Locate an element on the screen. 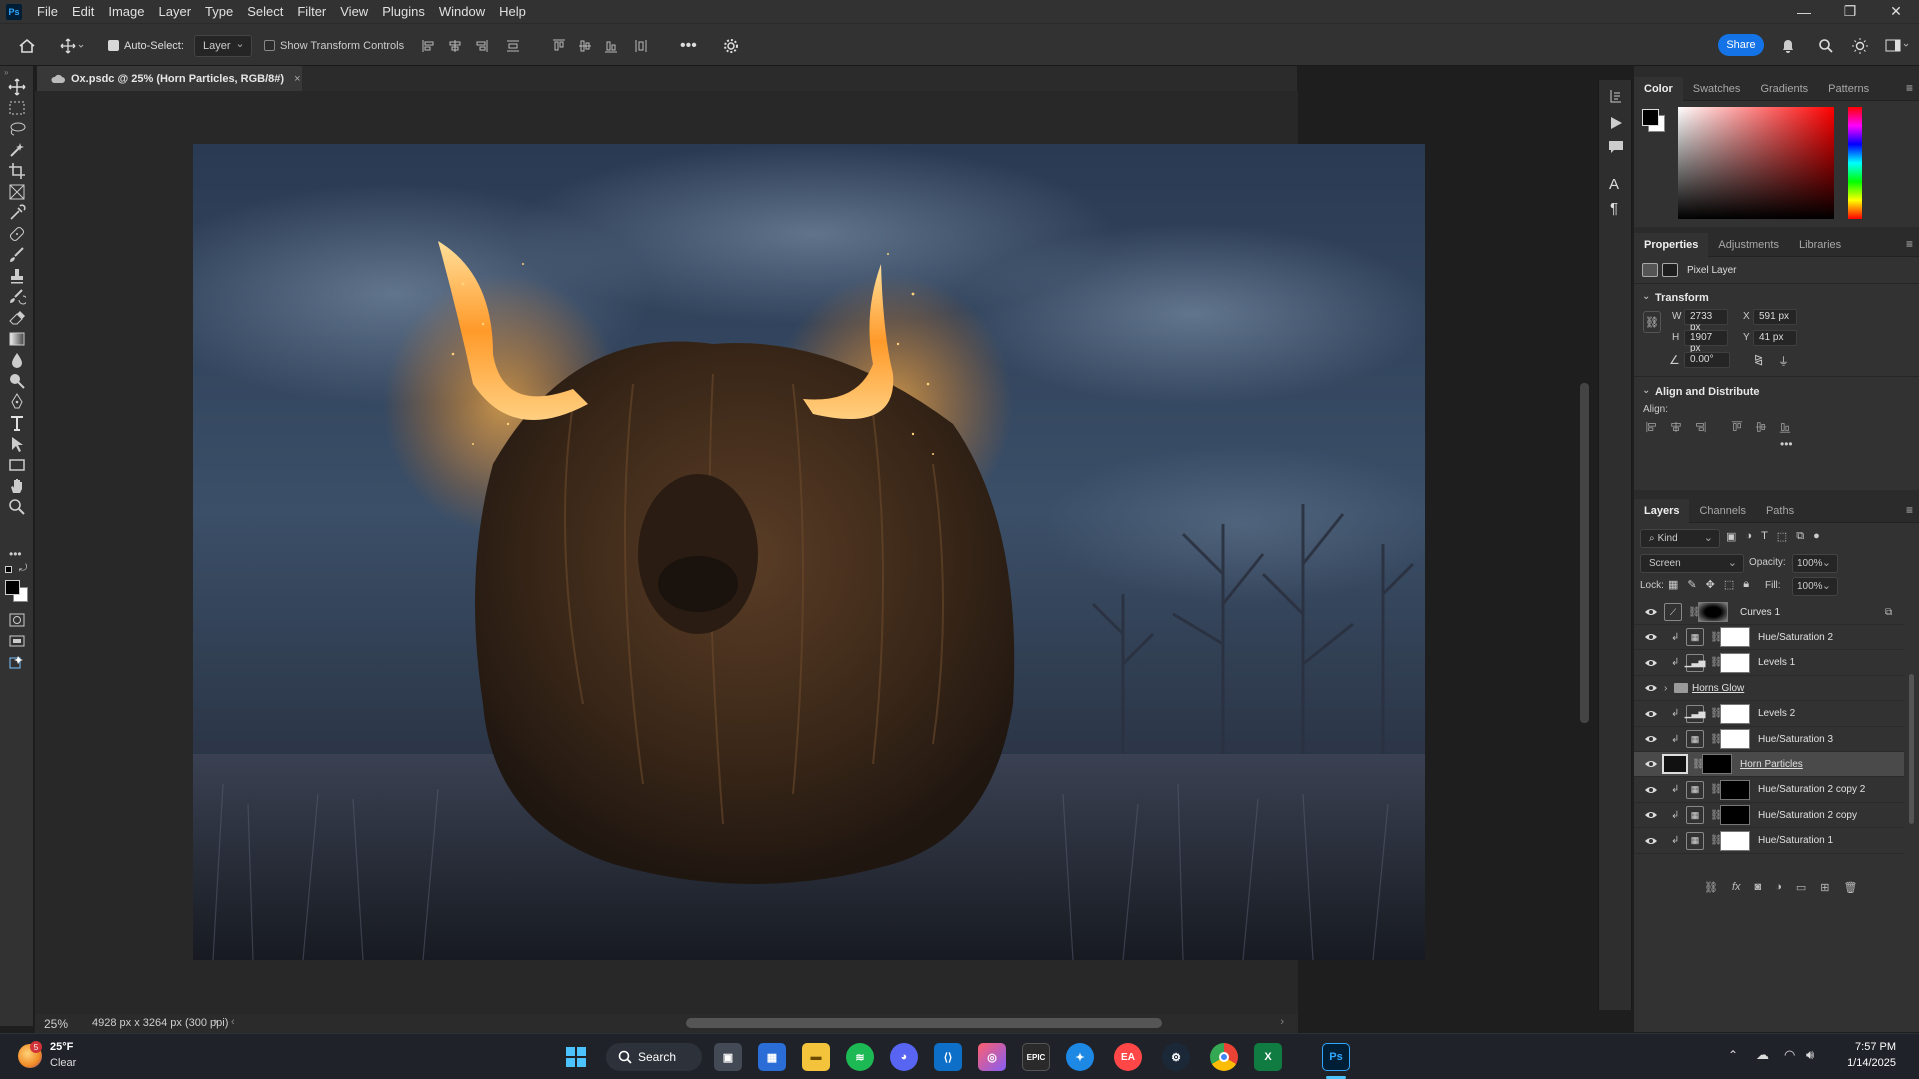  hue-slider is located at coordinates (1855, 163).